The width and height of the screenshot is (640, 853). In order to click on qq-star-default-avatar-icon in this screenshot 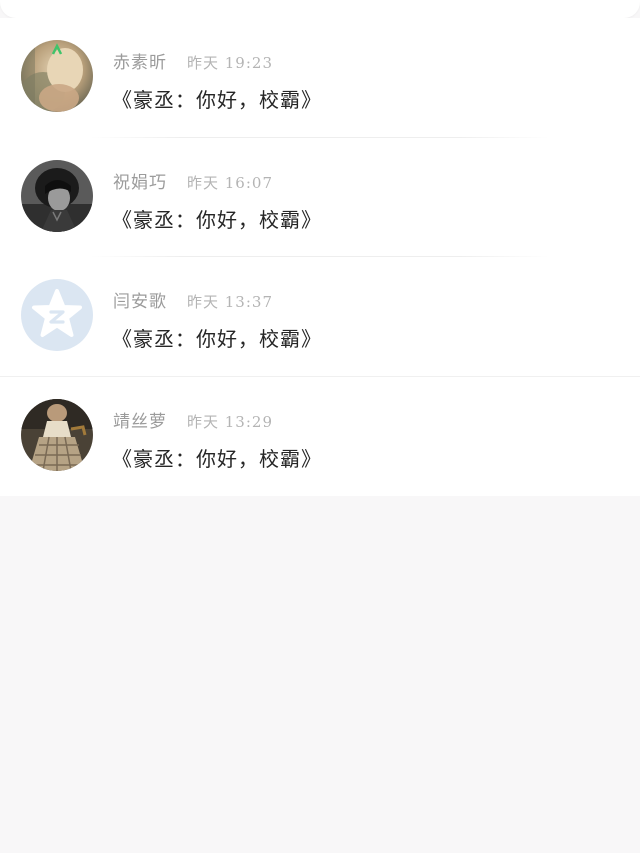, I will do `click(57, 315)`.